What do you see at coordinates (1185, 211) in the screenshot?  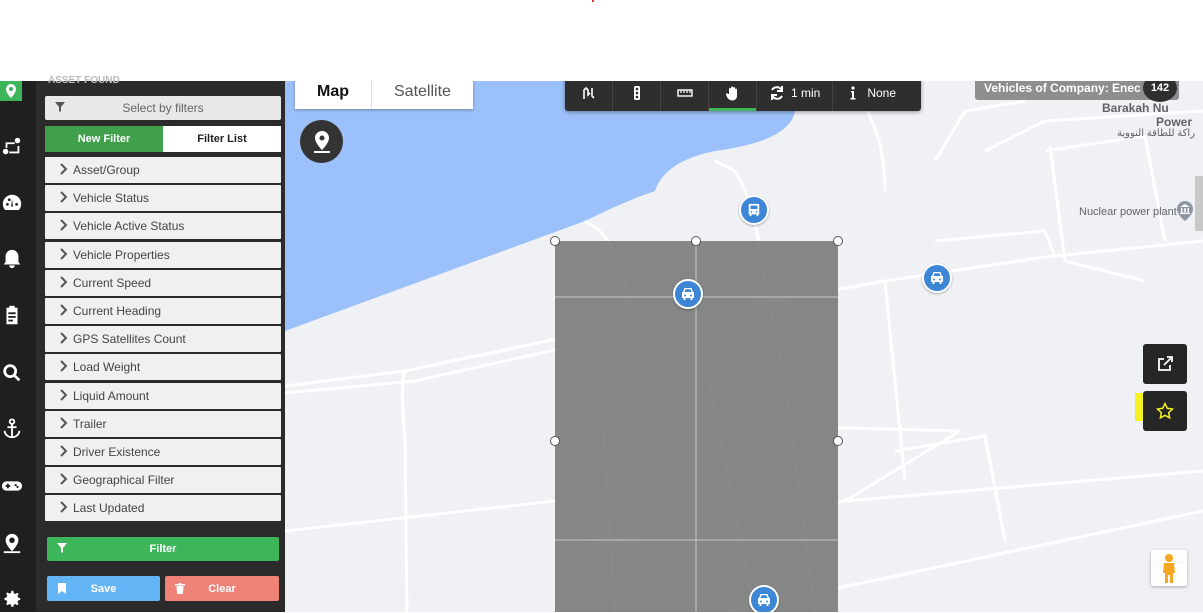 I see `museum-poi-icon` at bounding box center [1185, 211].